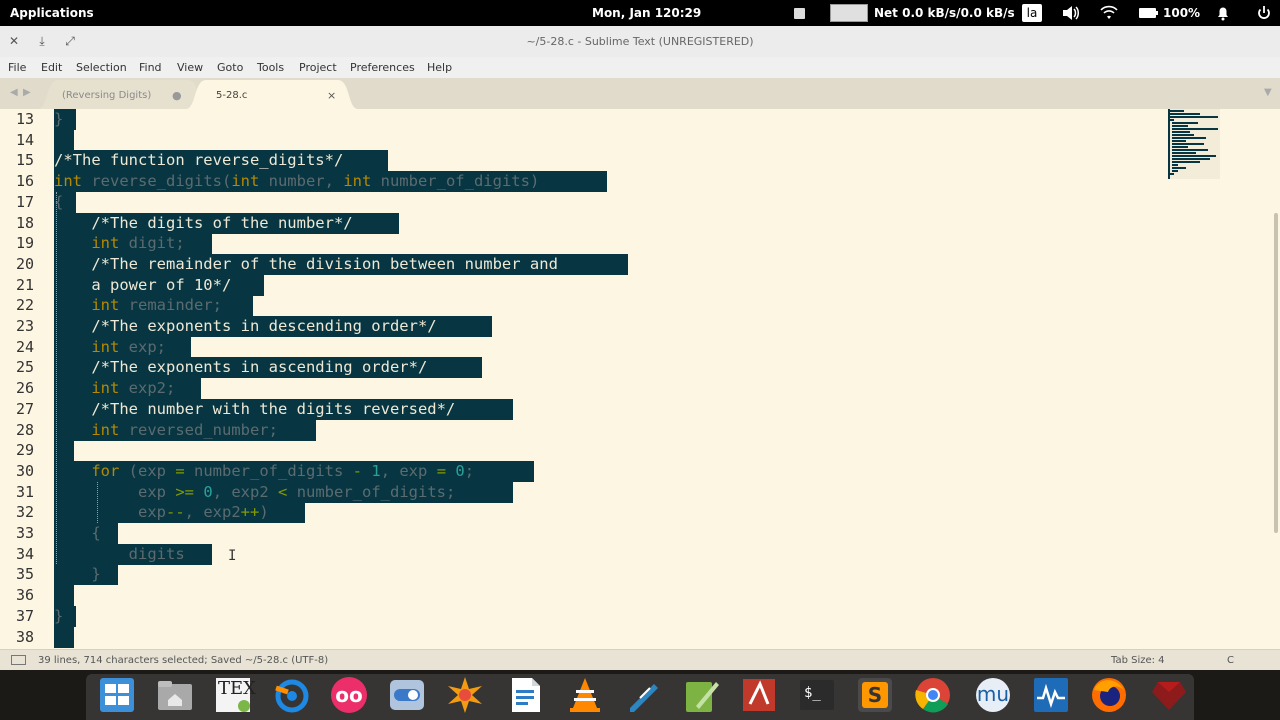 This screenshot has height=720, width=1280. What do you see at coordinates (701, 695) in the screenshot?
I see `notepad-icon` at bounding box center [701, 695].